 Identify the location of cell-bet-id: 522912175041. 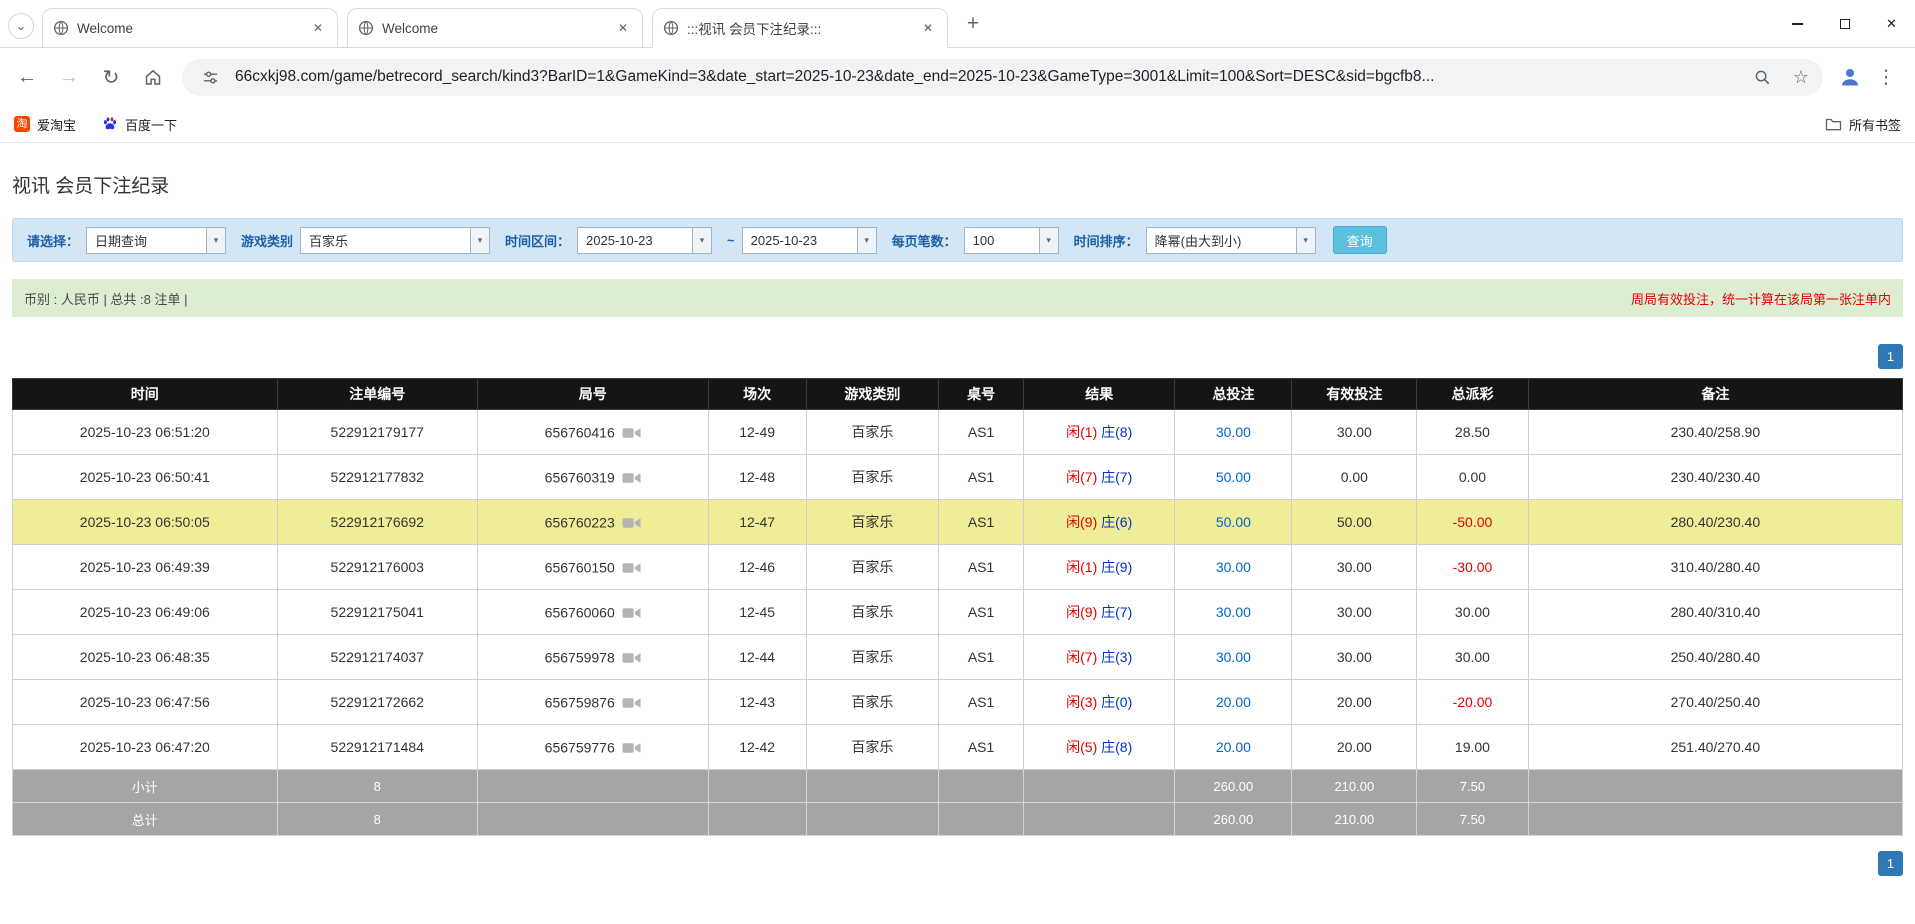
(377, 612).